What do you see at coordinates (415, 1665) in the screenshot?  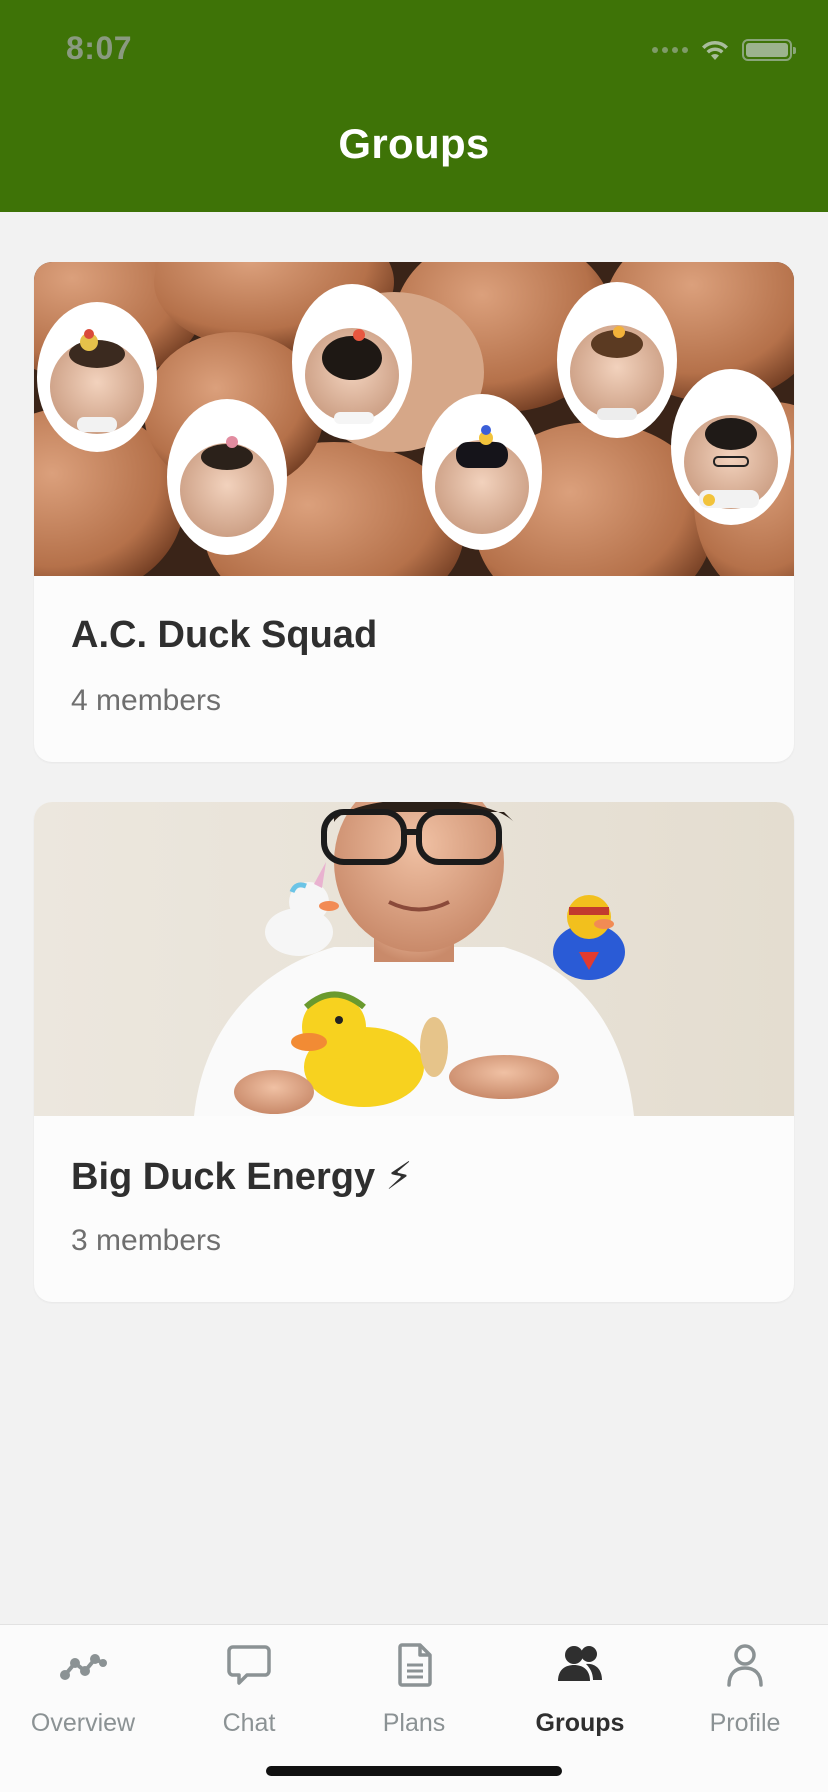 I see `plans-icon` at bounding box center [415, 1665].